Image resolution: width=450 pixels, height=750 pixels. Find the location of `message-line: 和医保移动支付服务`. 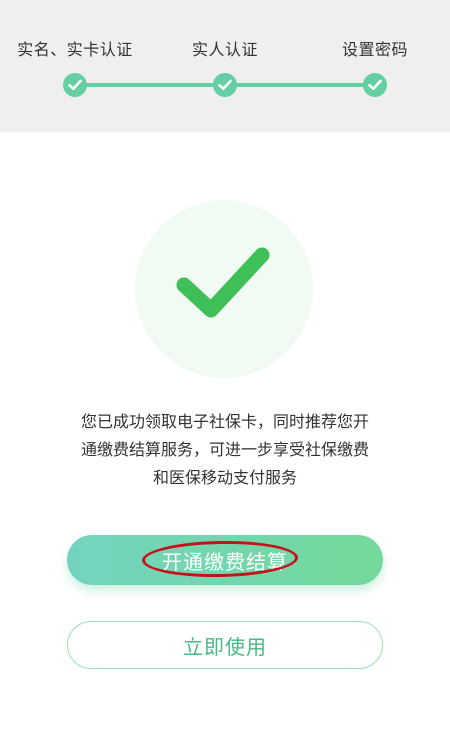

message-line: 和医保移动支付服务 is located at coordinates (224, 477).